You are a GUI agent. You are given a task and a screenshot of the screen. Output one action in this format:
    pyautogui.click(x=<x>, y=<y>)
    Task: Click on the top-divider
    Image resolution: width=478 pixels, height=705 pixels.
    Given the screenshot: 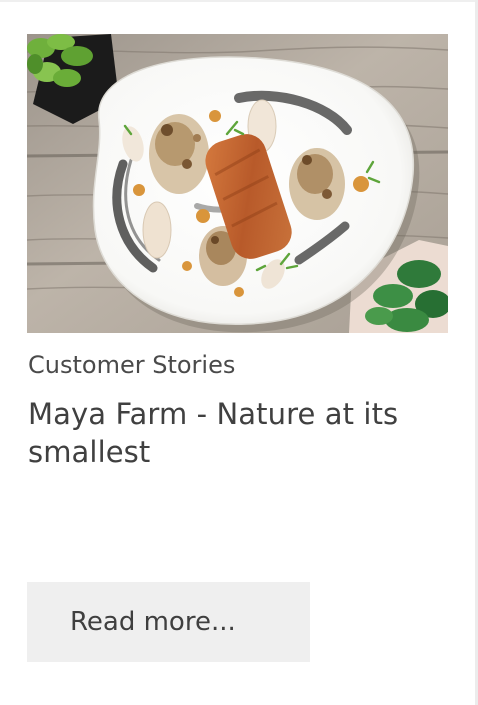 What is the action you would take?
    pyautogui.click(x=237, y=1)
    